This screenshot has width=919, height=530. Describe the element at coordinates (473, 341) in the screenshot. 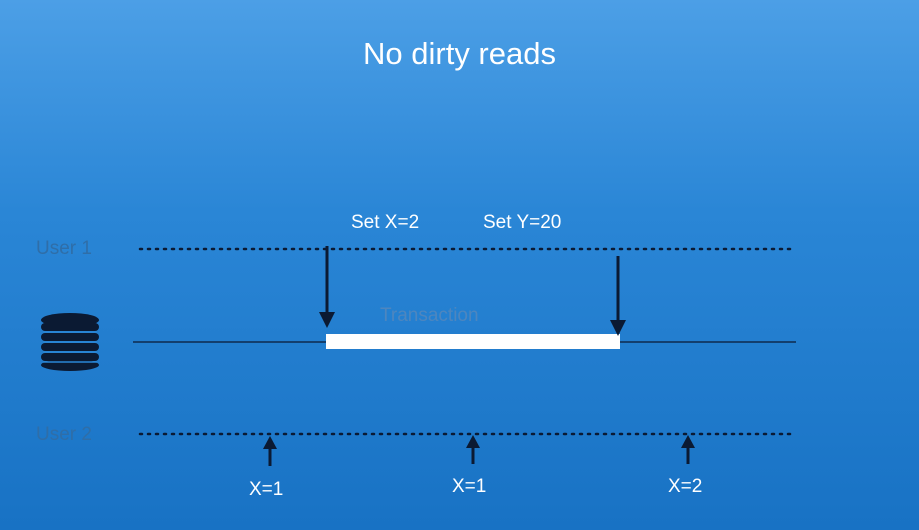

I see `transaction-bar` at that location.